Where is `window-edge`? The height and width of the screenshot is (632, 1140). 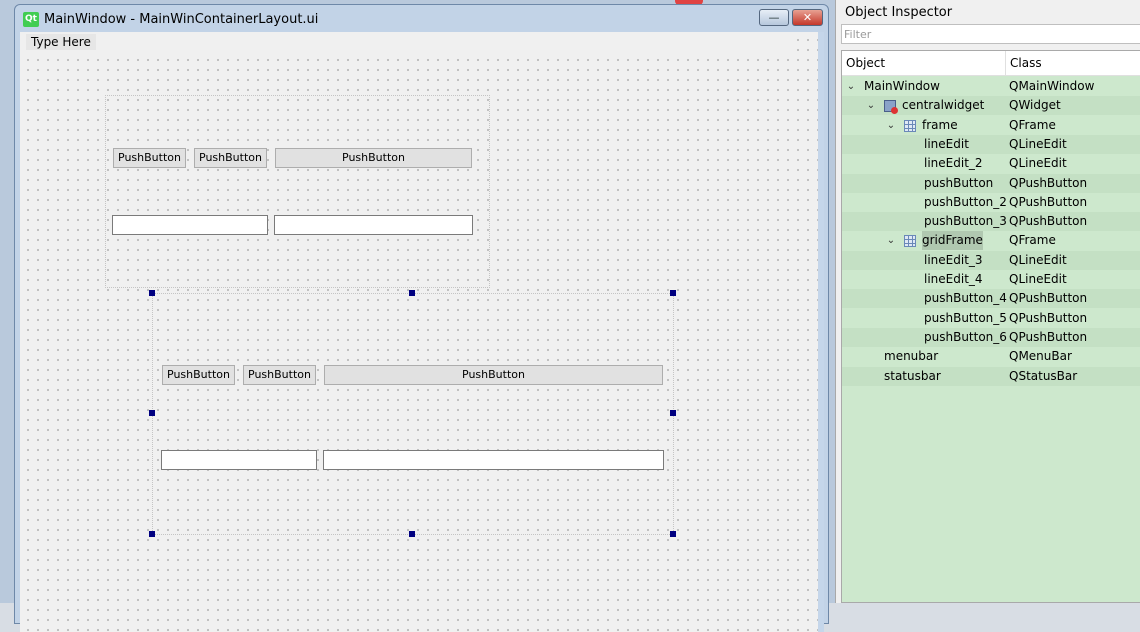 window-edge is located at coordinates (821, 332).